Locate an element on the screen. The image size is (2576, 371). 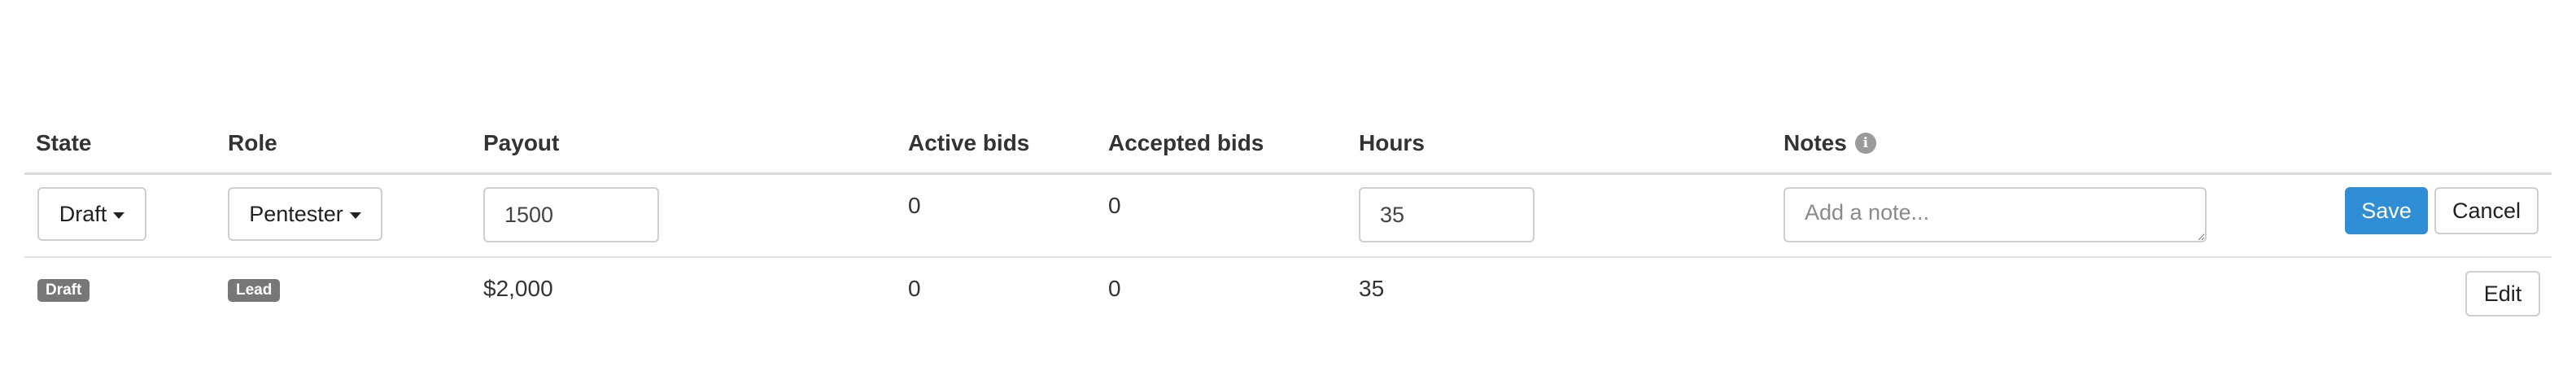
header-notes-label: Notes is located at coordinates (1815, 143).